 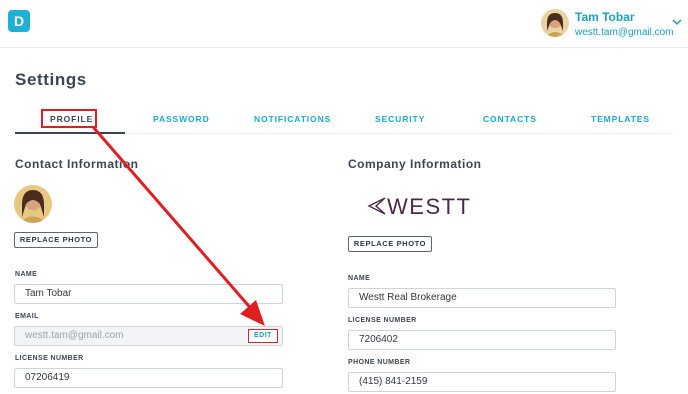 What do you see at coordinates (429, 206) in the screenshot?
I see `company-logo-text: WESTT` at bounding box center [429, 206].